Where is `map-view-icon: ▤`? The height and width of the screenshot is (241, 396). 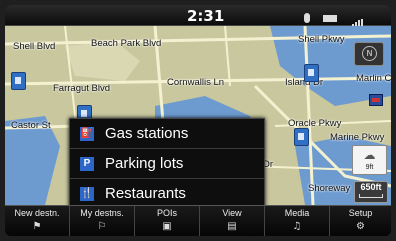
map-view-icon: ▤ is located at coordinates (232, 226).